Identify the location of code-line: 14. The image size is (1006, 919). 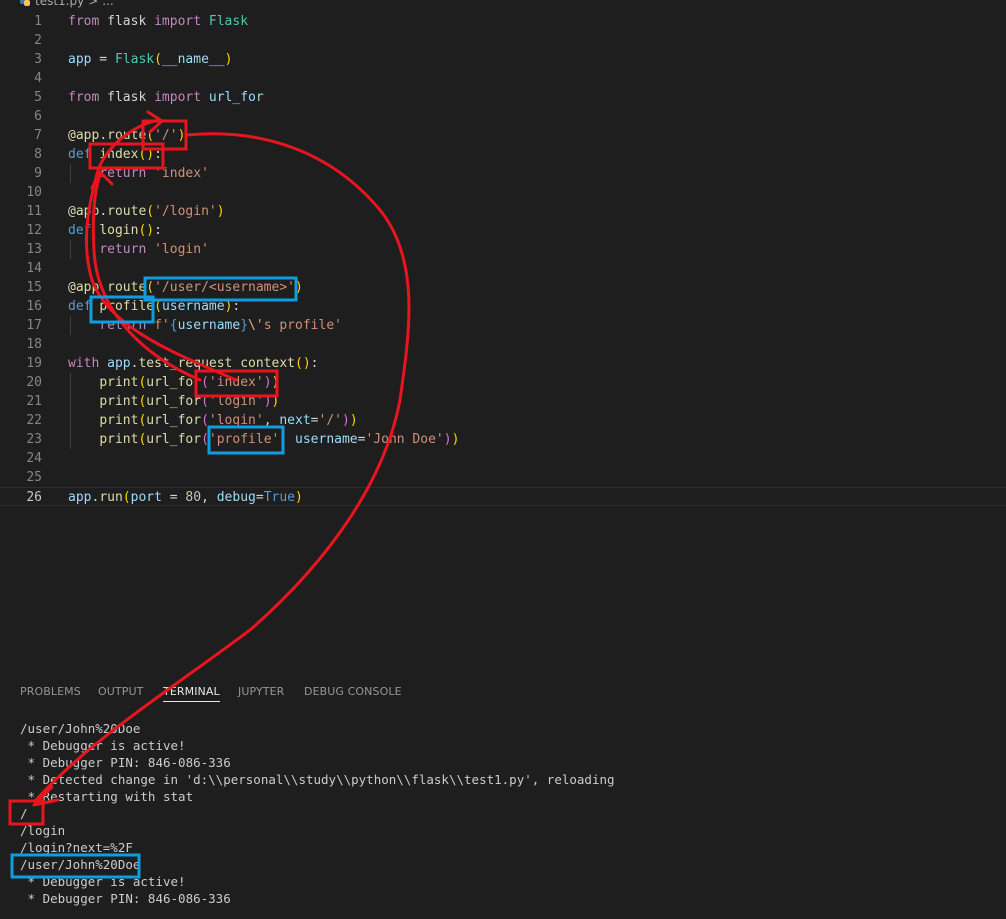
(503, 268).